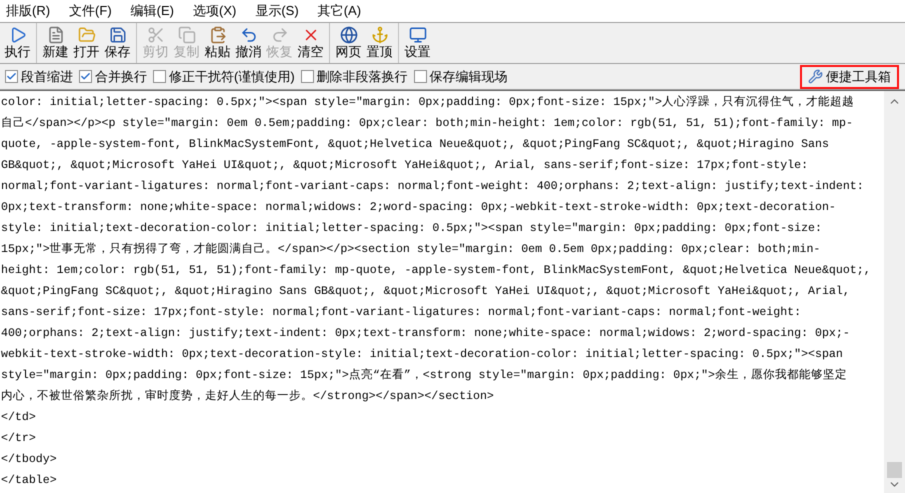  What do you see at coordinates (417, 35) in the screenshot?
I see `monitor-icon` at bounding box center [417, 35].